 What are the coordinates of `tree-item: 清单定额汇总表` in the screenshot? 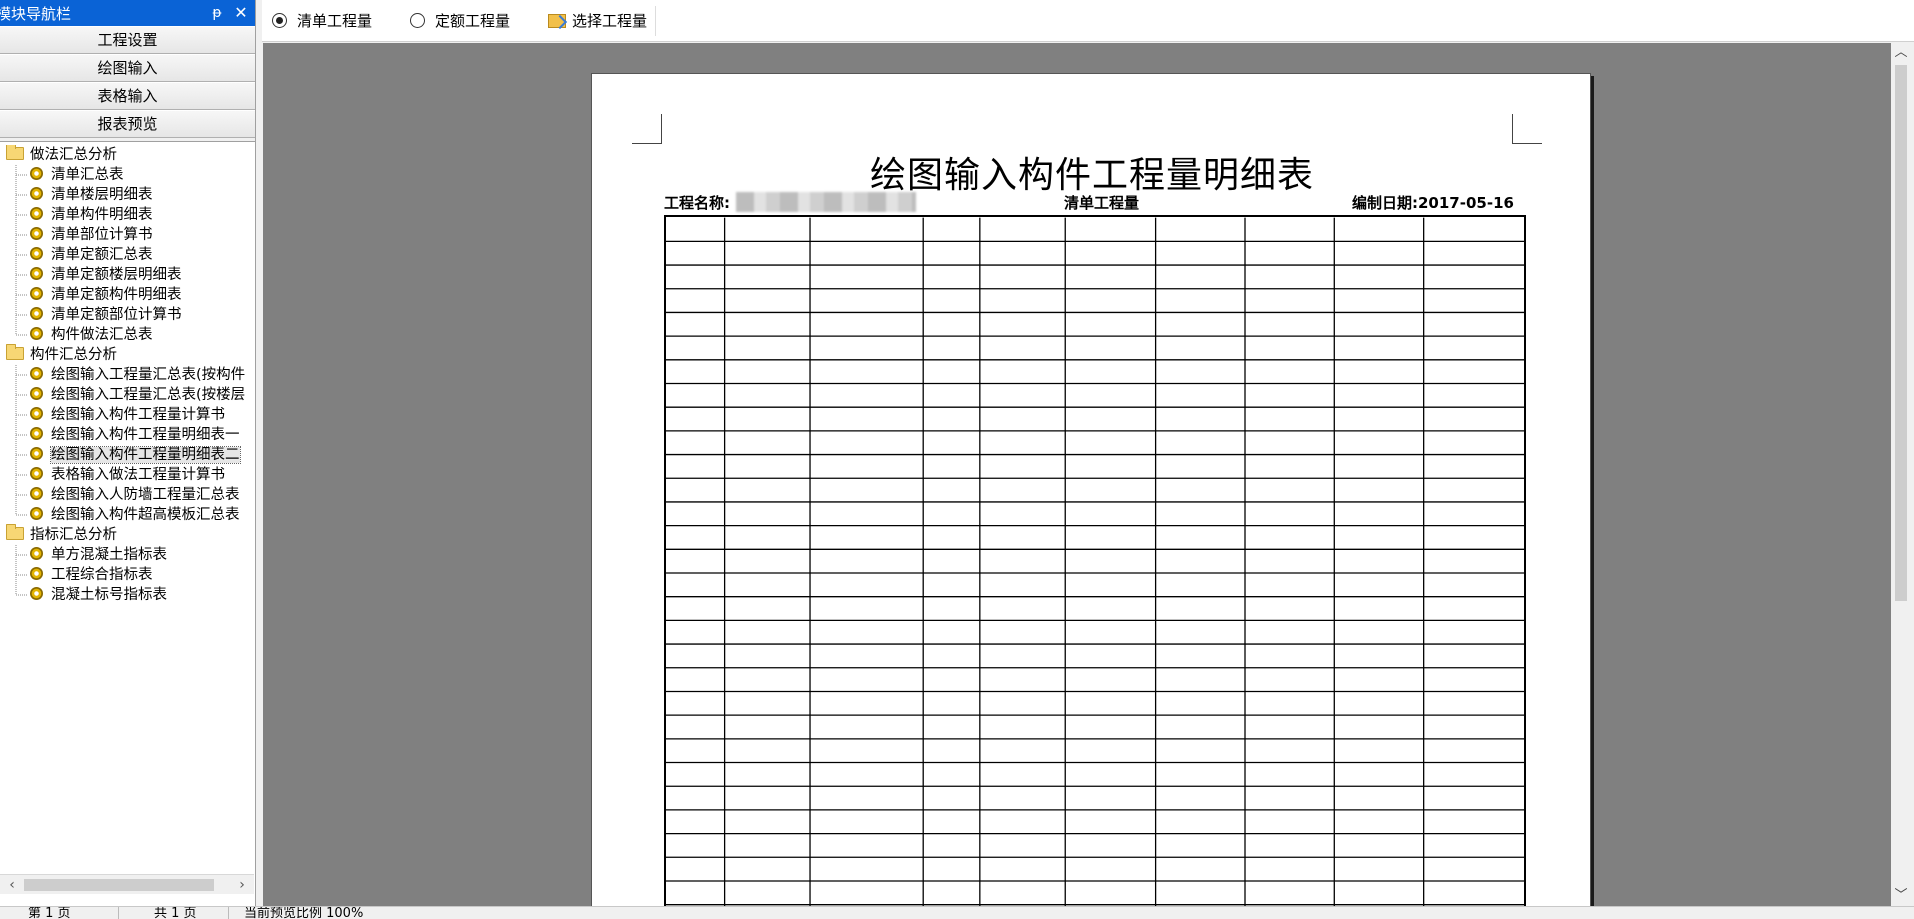 It's located at (91, 255).